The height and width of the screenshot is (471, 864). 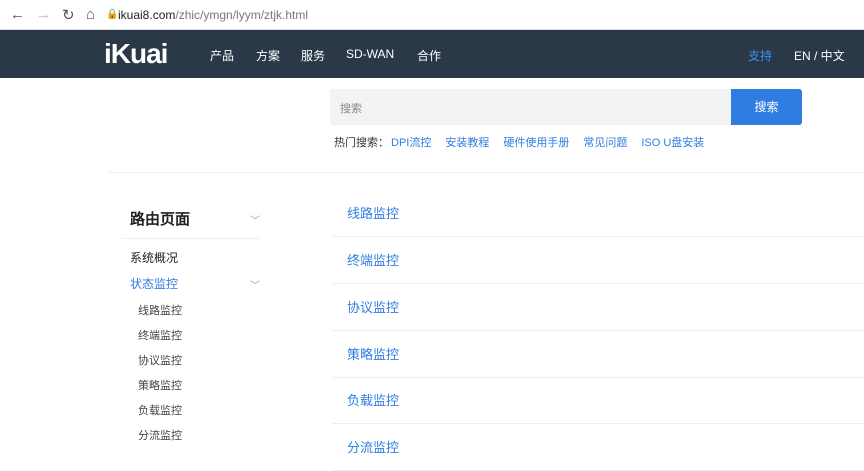 I want to click on list-item: 分流监控, so click(x=598, y=447).